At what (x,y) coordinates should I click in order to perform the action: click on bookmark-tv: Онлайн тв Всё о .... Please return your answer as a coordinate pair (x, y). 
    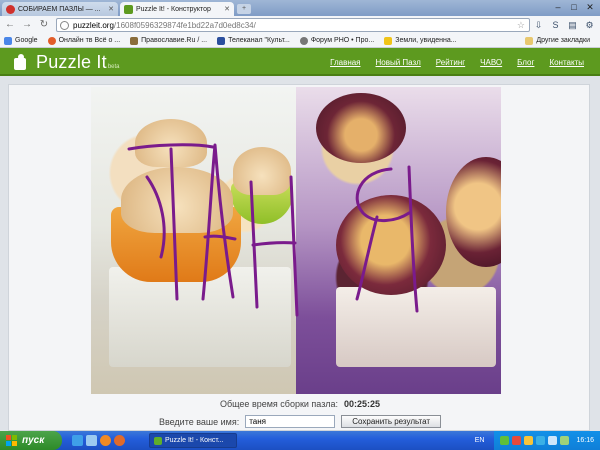
    Looking at the image, I should click on (83, 40).